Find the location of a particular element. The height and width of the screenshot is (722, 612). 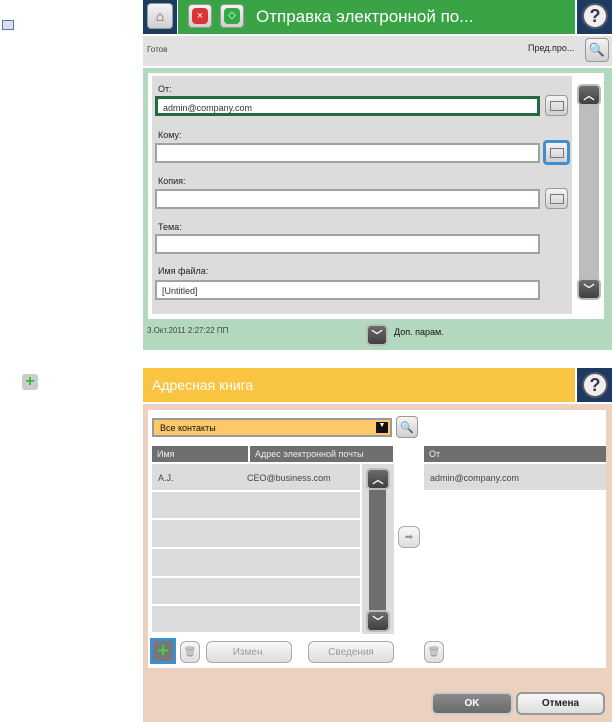

datetime: 3.Окт.2011 2:27:22 ПП is located at coordinates (188, 330).